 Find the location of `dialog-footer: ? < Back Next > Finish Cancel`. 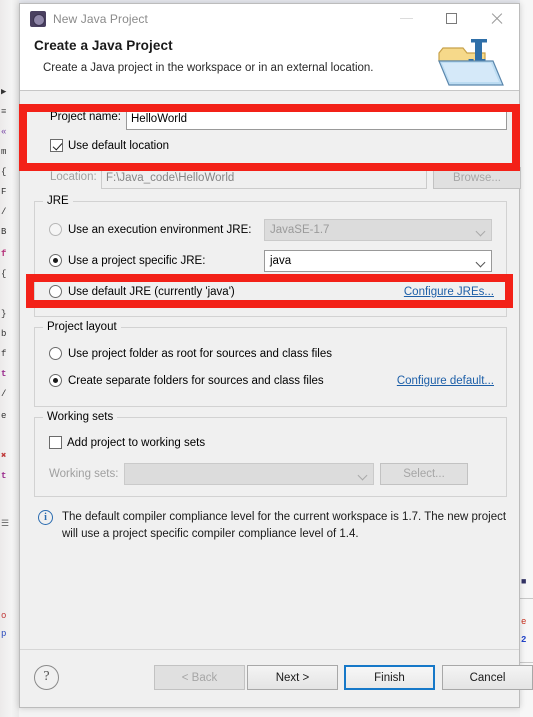

dialog-footer: ? < Back Next > Finish Cancel is located at coordinates (276, 678).